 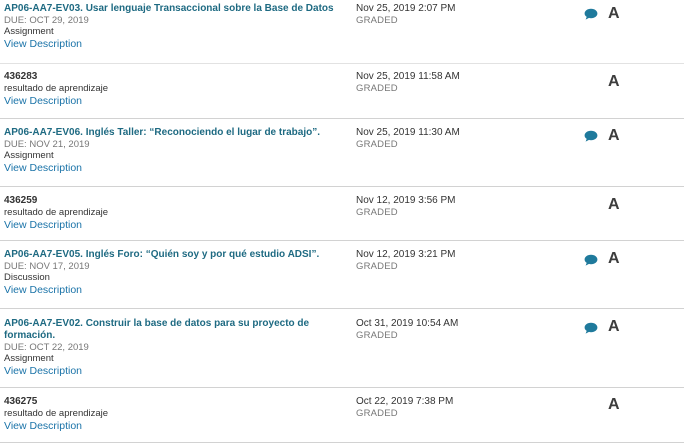 What do you see at coordinates (408, 132) in the screenshot?
I see `submission-date: Nov 25, 2019 11:30 AM` at bounding box center [408, 132].